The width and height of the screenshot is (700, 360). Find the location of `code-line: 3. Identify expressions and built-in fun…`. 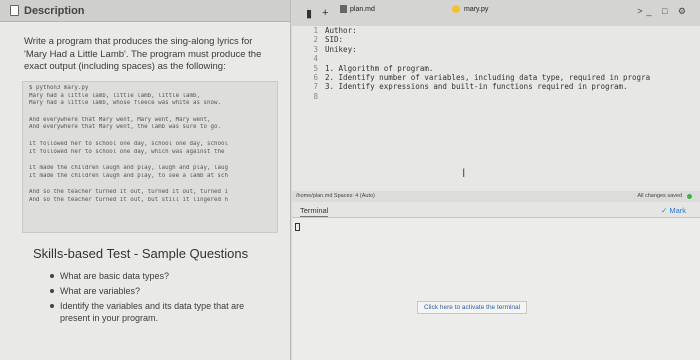

code-line: 3. Identify expressions and built-in fun… is located at coordinates (510, 86).